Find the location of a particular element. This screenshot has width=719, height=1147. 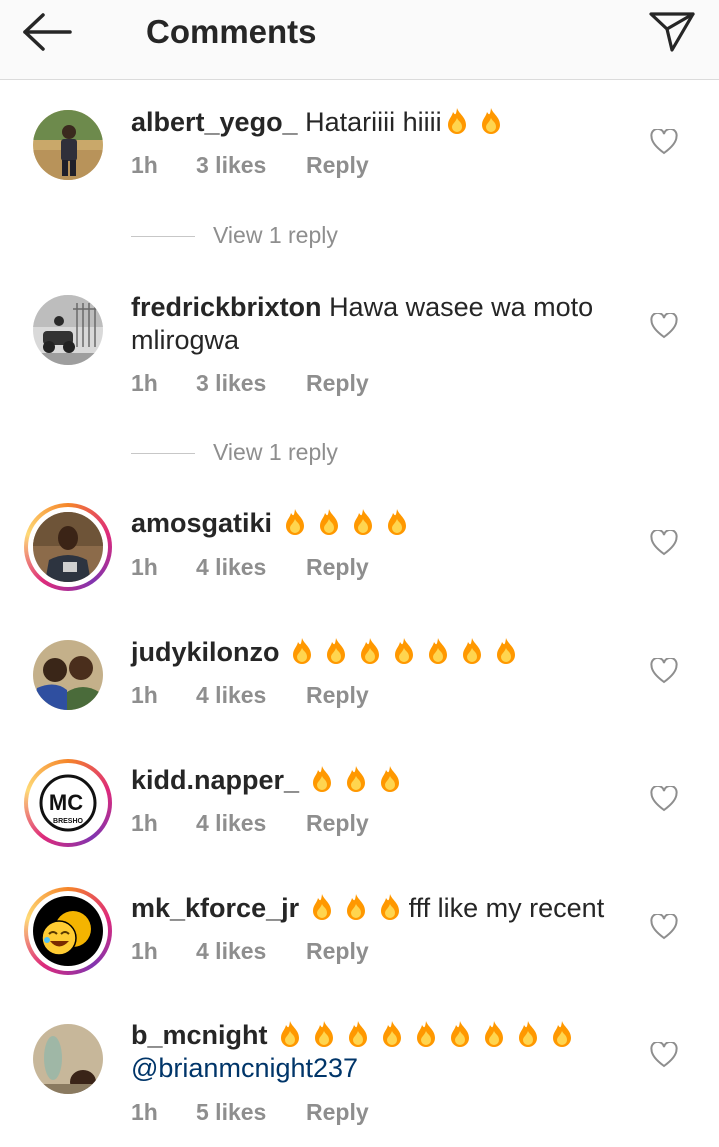

comment-text: albert_yego_ Hatariiii hiiii is located at coordinates (376, 122).